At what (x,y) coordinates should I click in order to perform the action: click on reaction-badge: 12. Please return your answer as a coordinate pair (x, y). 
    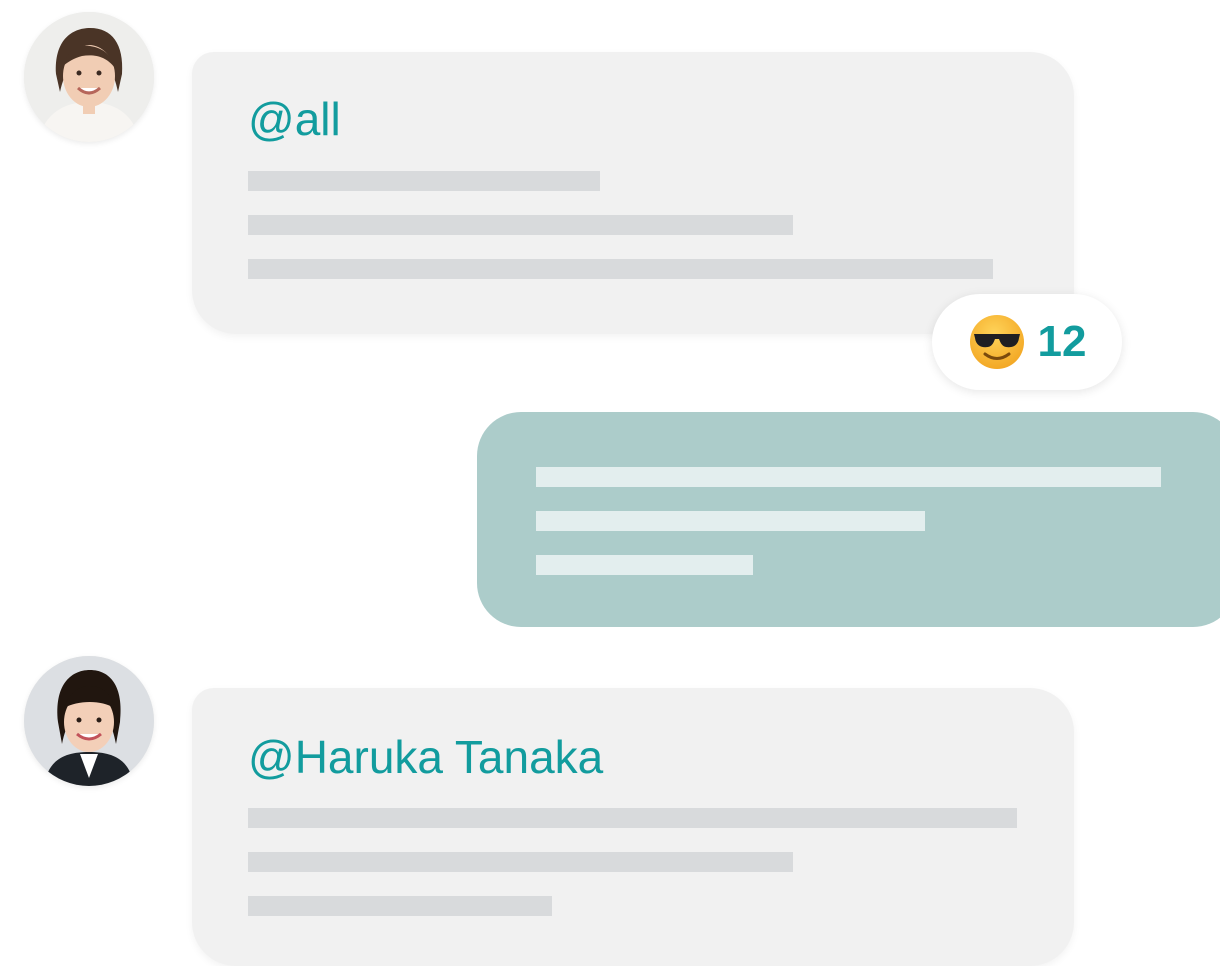
    Looking at the image, I should click on (1027, 342).